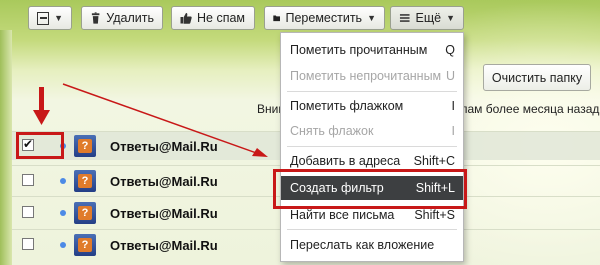 Image resolution: width=600 pixels, height=265 pixels. Describe the element at coordinates (527, 109) in the screenshot. I see `notice-text-end: спам более месяца назад` at that location.